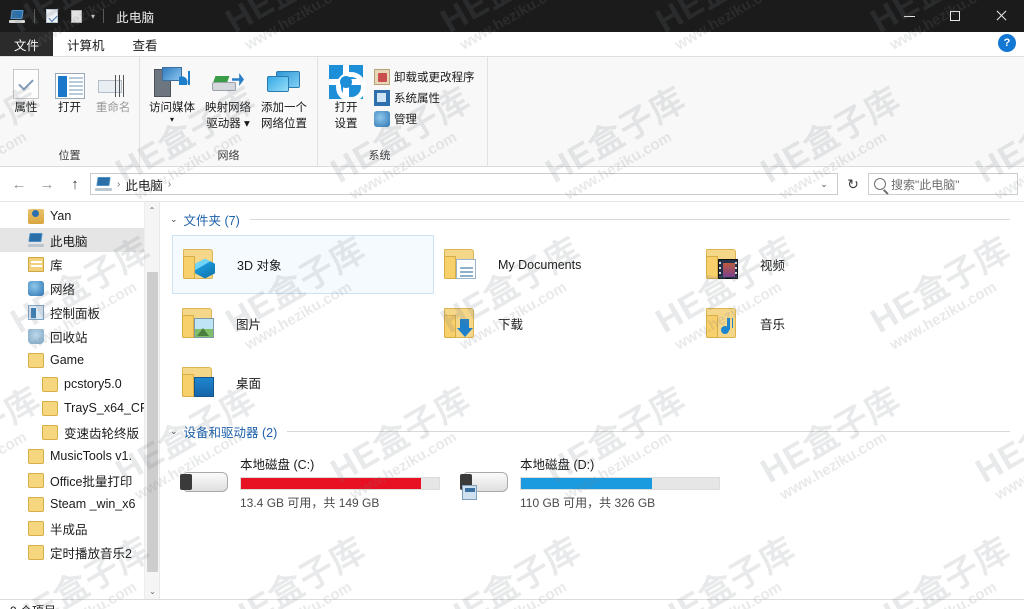 This screenshot has height=609, width=1024. Describe the element at coordinates (79, 336) in the screenshot. I see `nav-item-recycle-bin: 回收站` at that location.